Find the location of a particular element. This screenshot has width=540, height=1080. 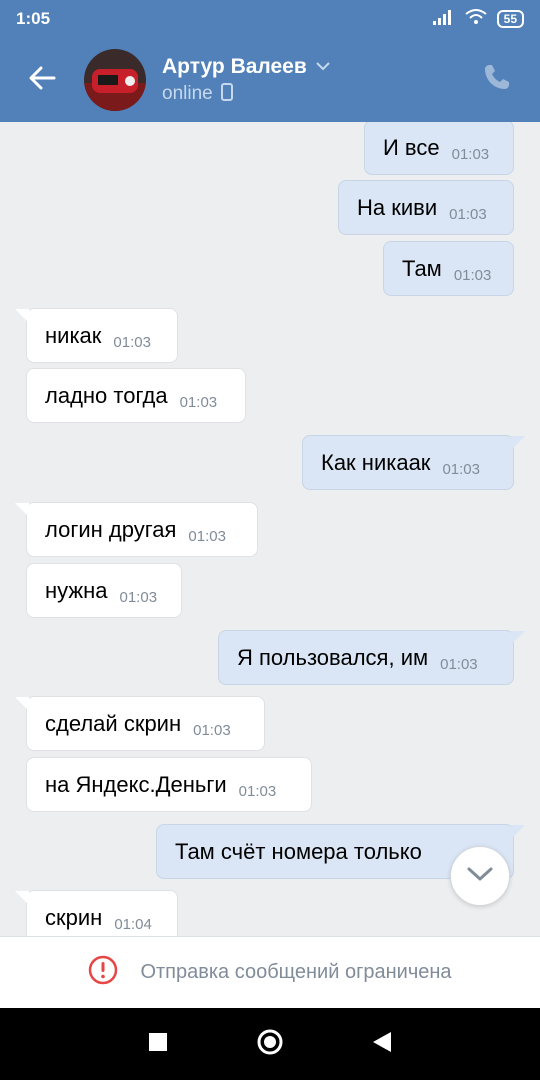

android-nav-bar is located at coordinates (270, 1044).